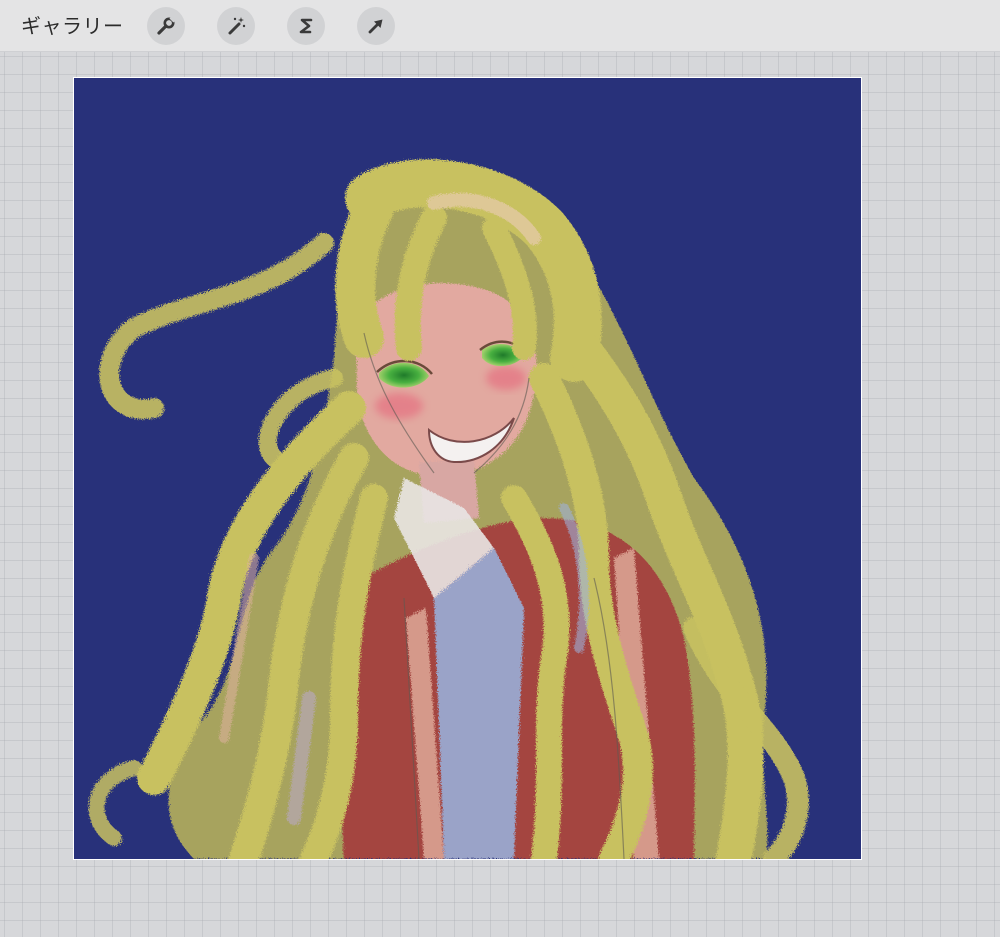 The image size is (1000, 937). I want to click on arrow-cursor-icon, so click(375, 26).